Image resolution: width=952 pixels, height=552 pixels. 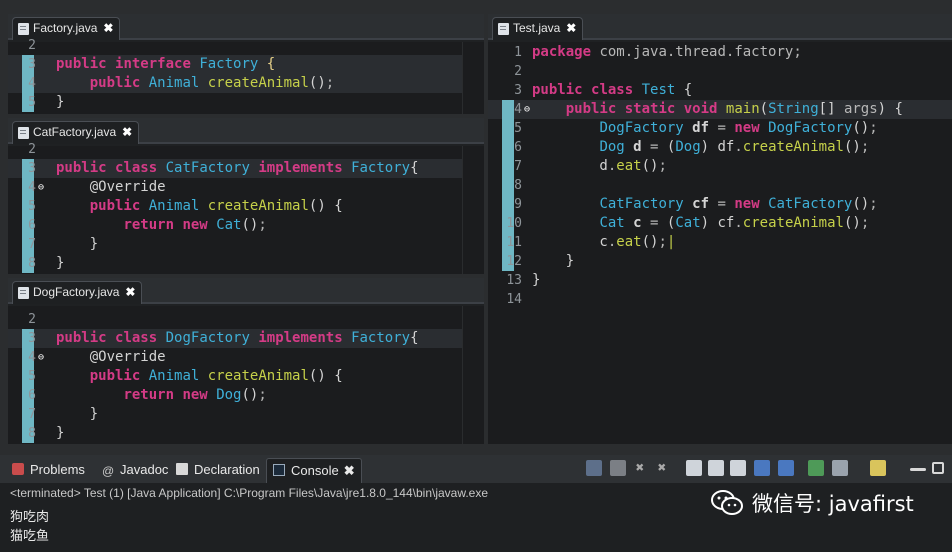 I want to click on show-on-stderr-icon, so click(x=786, y=468).